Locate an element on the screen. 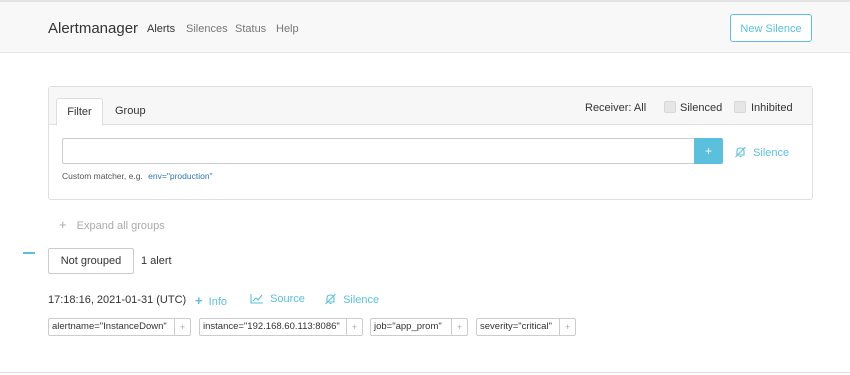  alert-source-link: Source is located at coordinates (277, 299).